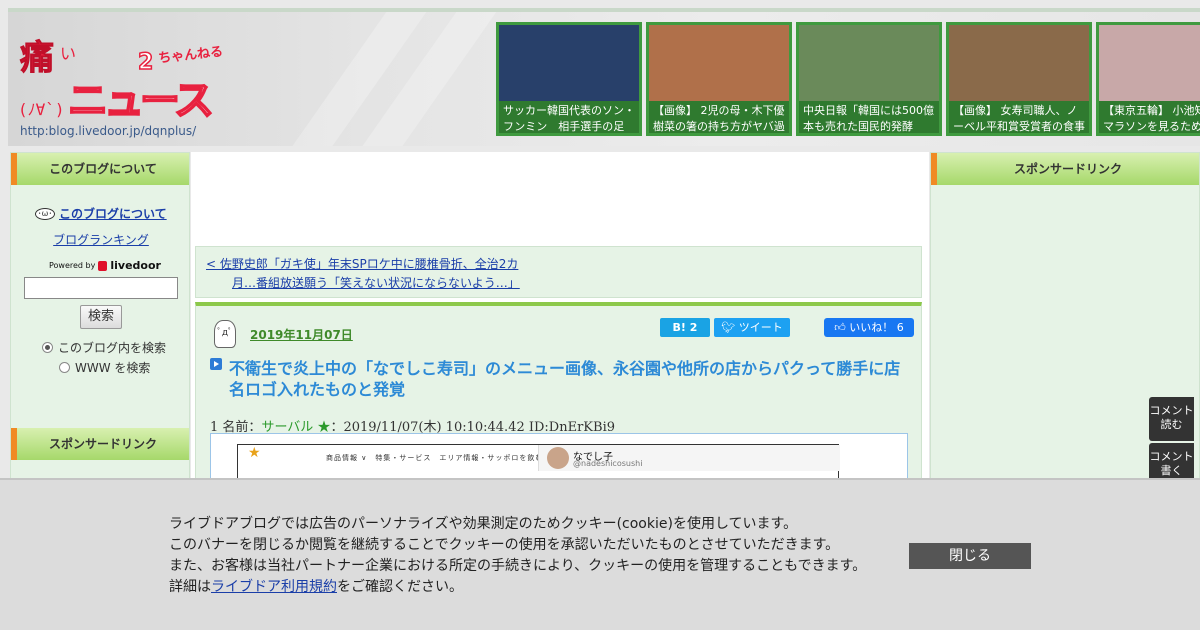 Image resolution: width=1200 pixels, height=630 pixels. I want to click on hatena-bookmark-button: B! 2, so click(685, 327).